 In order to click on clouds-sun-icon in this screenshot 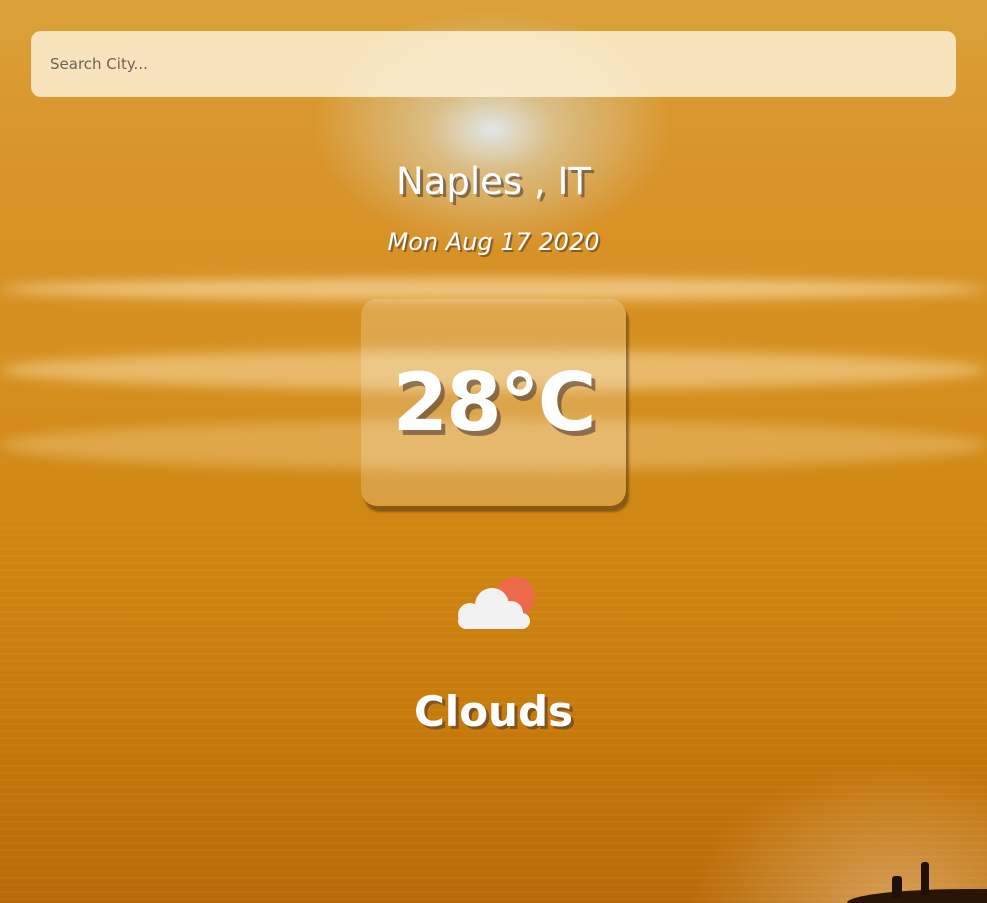, I will do `click(494, 603)`.